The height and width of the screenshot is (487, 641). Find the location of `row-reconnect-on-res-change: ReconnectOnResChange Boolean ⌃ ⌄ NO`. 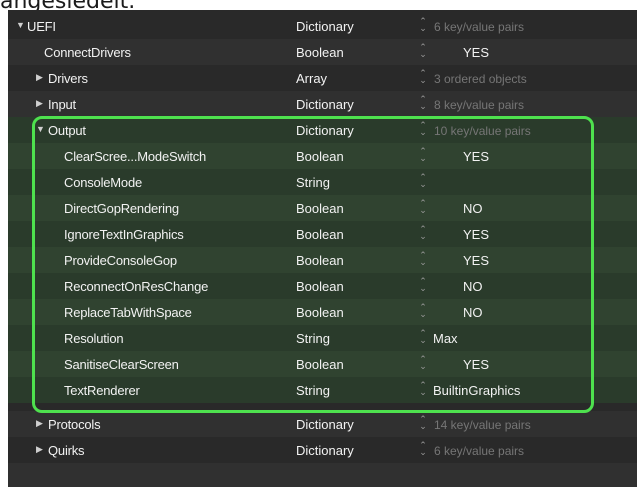

row-reconnect-on-res-change: ReconnectOnResChange Boolean ⌃ ⌄ NO is located at coordinates (322, 286).